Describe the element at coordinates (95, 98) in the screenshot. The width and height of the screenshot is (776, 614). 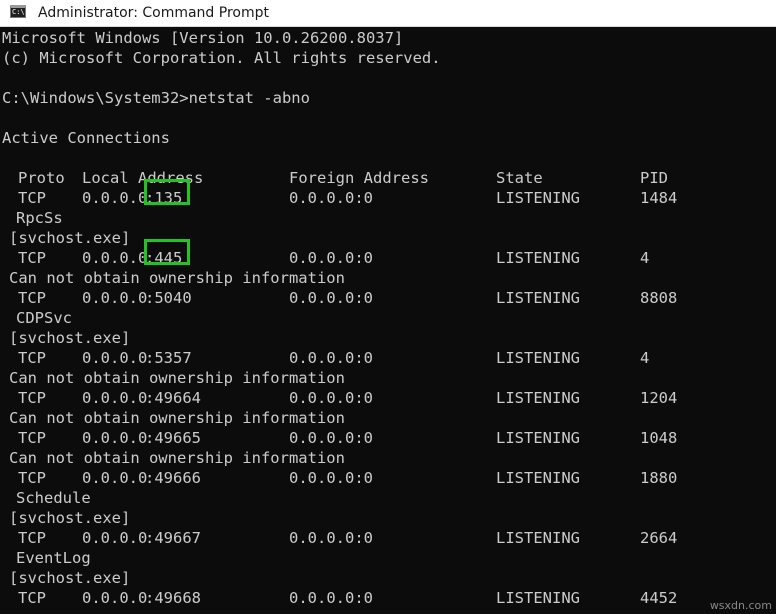
I see `prompt: C:\Windows\System32>` at that location.